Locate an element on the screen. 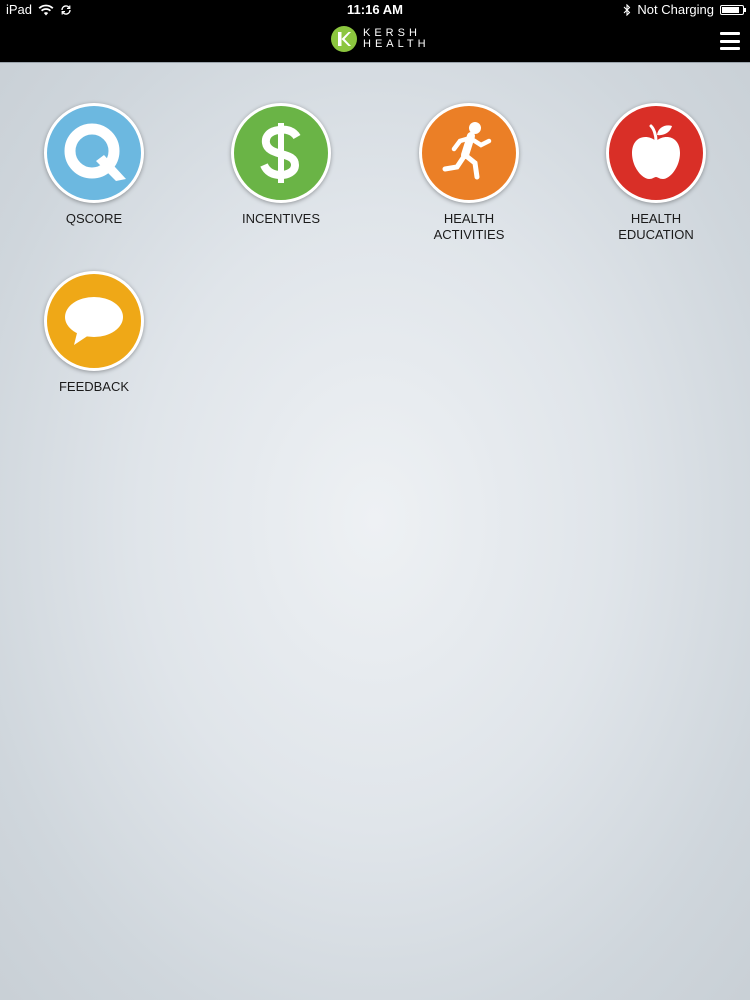 The height and width of the screenshot is (1000, 750). bluetooth-icon is located at coordinates (627, 9).